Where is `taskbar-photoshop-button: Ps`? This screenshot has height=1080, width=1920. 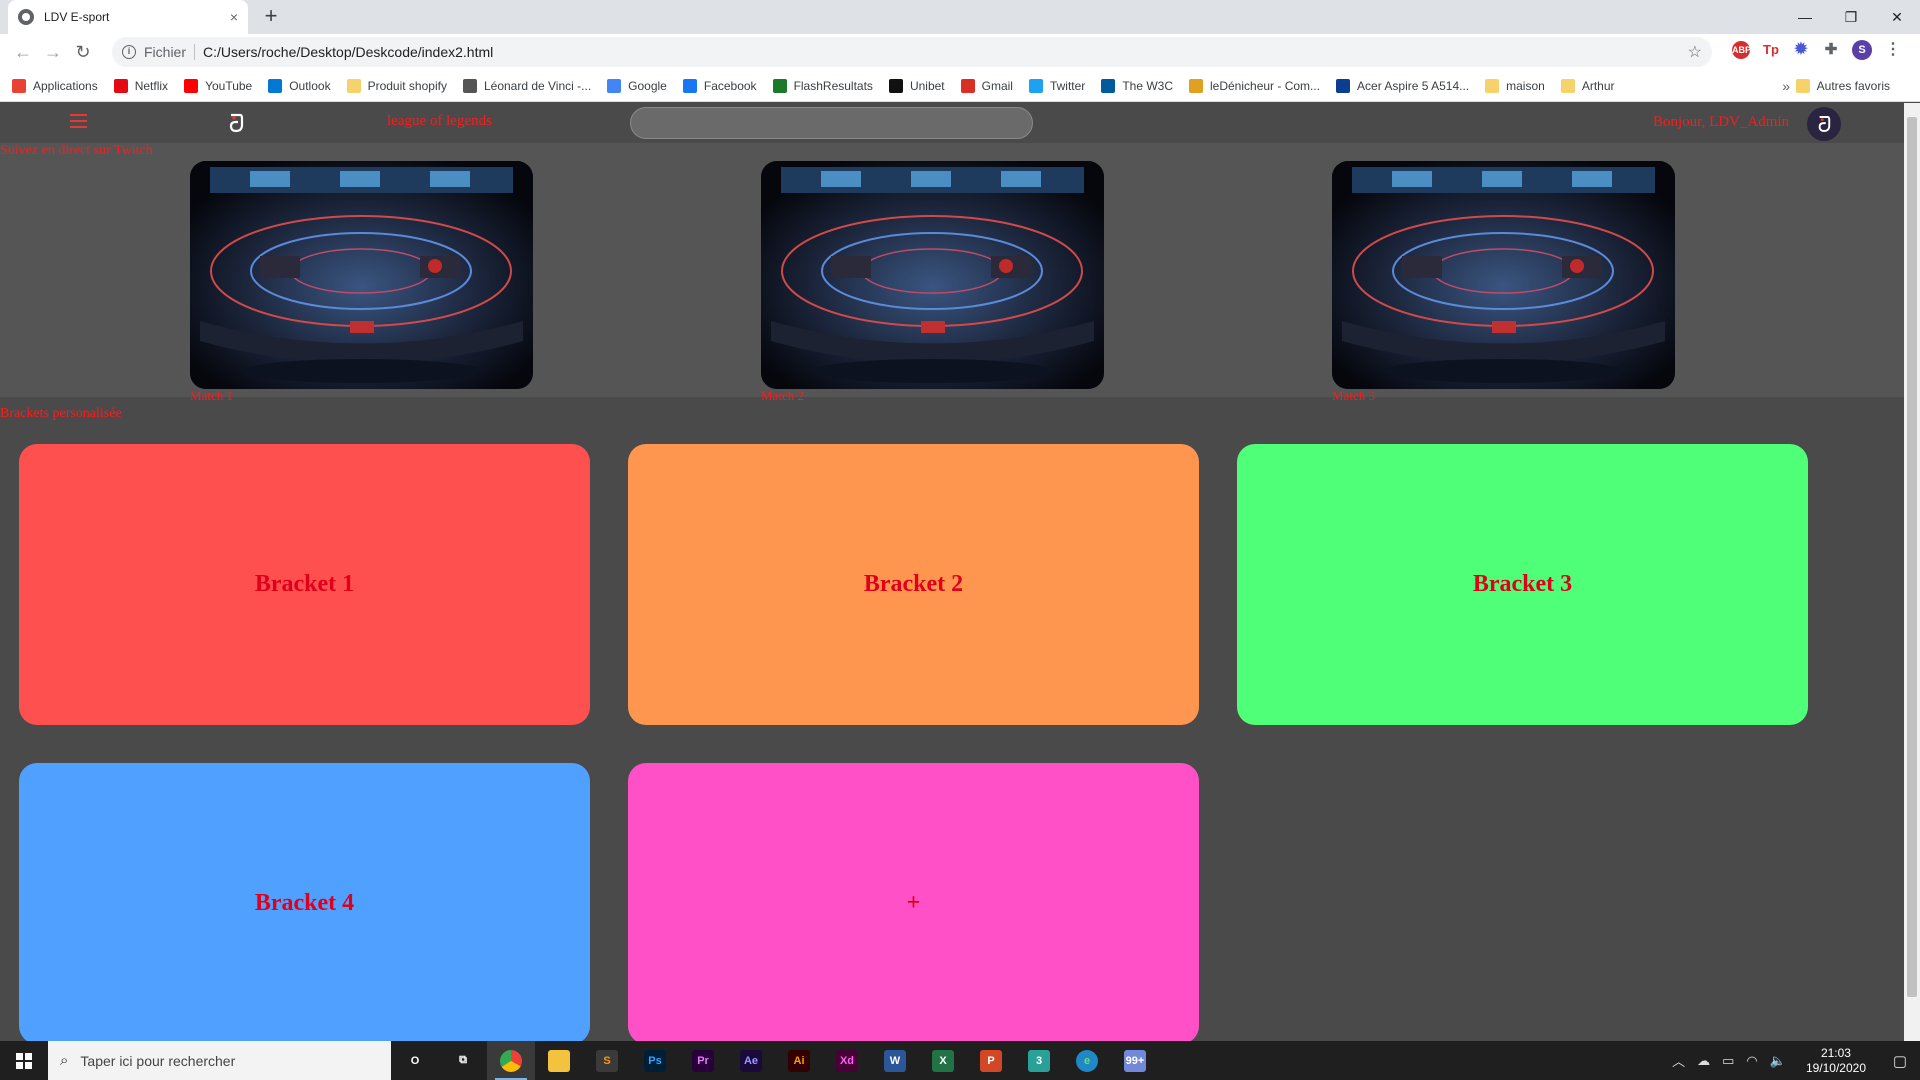
taskbar-photoshop-button: Ps is located at coordinates (655, 1060).